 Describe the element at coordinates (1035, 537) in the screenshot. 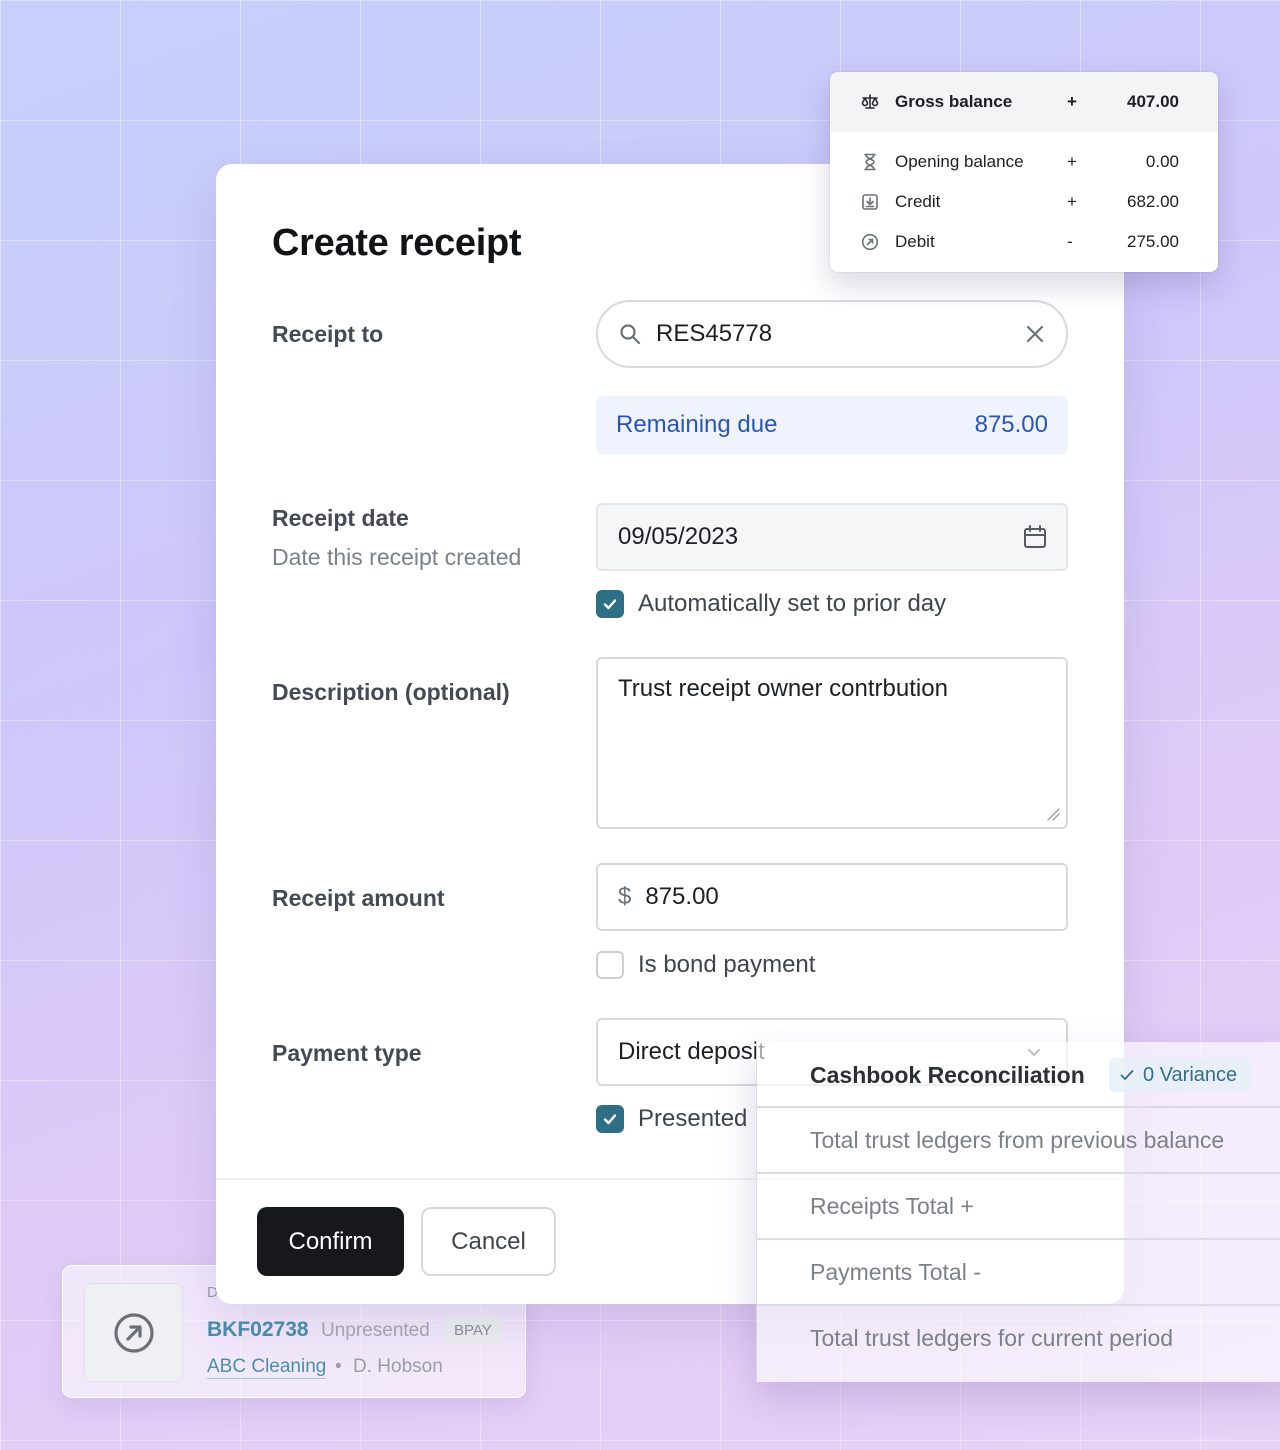

I see `calendar-icon` at that location.